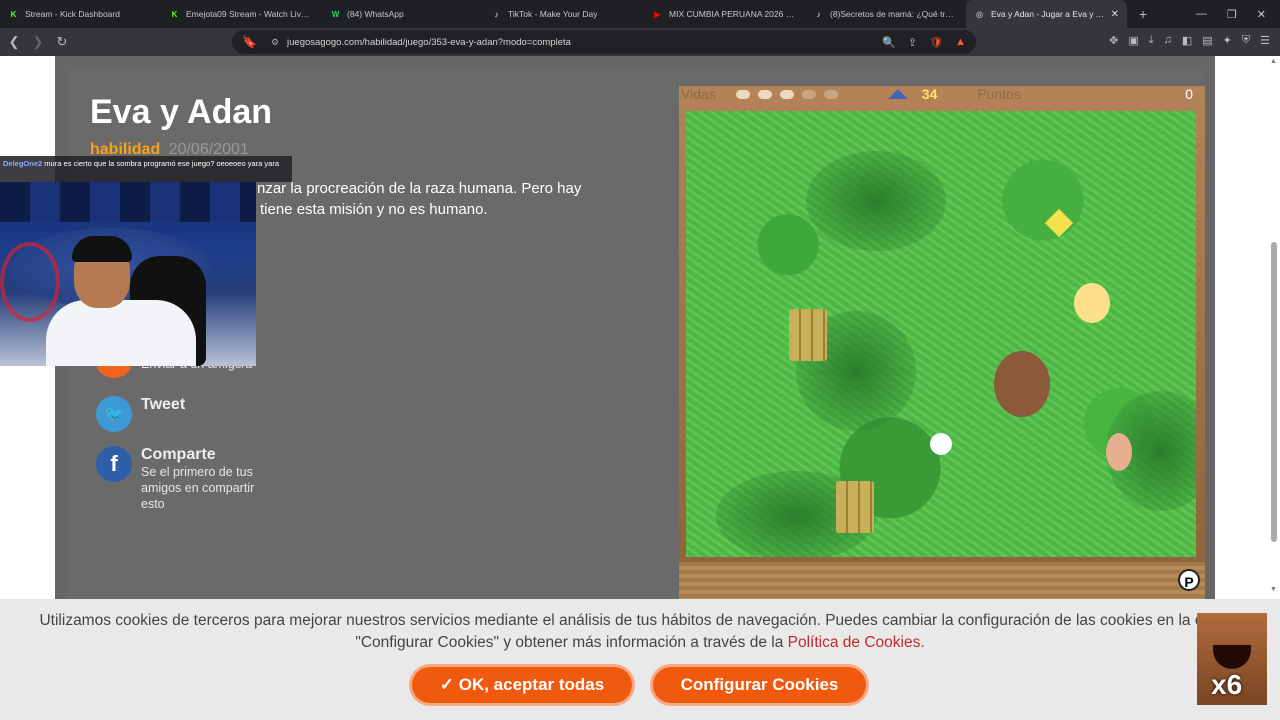 This screenshot has width=1280, height=720. What do you see at coordinates (23, 163) in the screenshot?
I see `chat-username: DelegOne2` at bounding box center [23, 163].